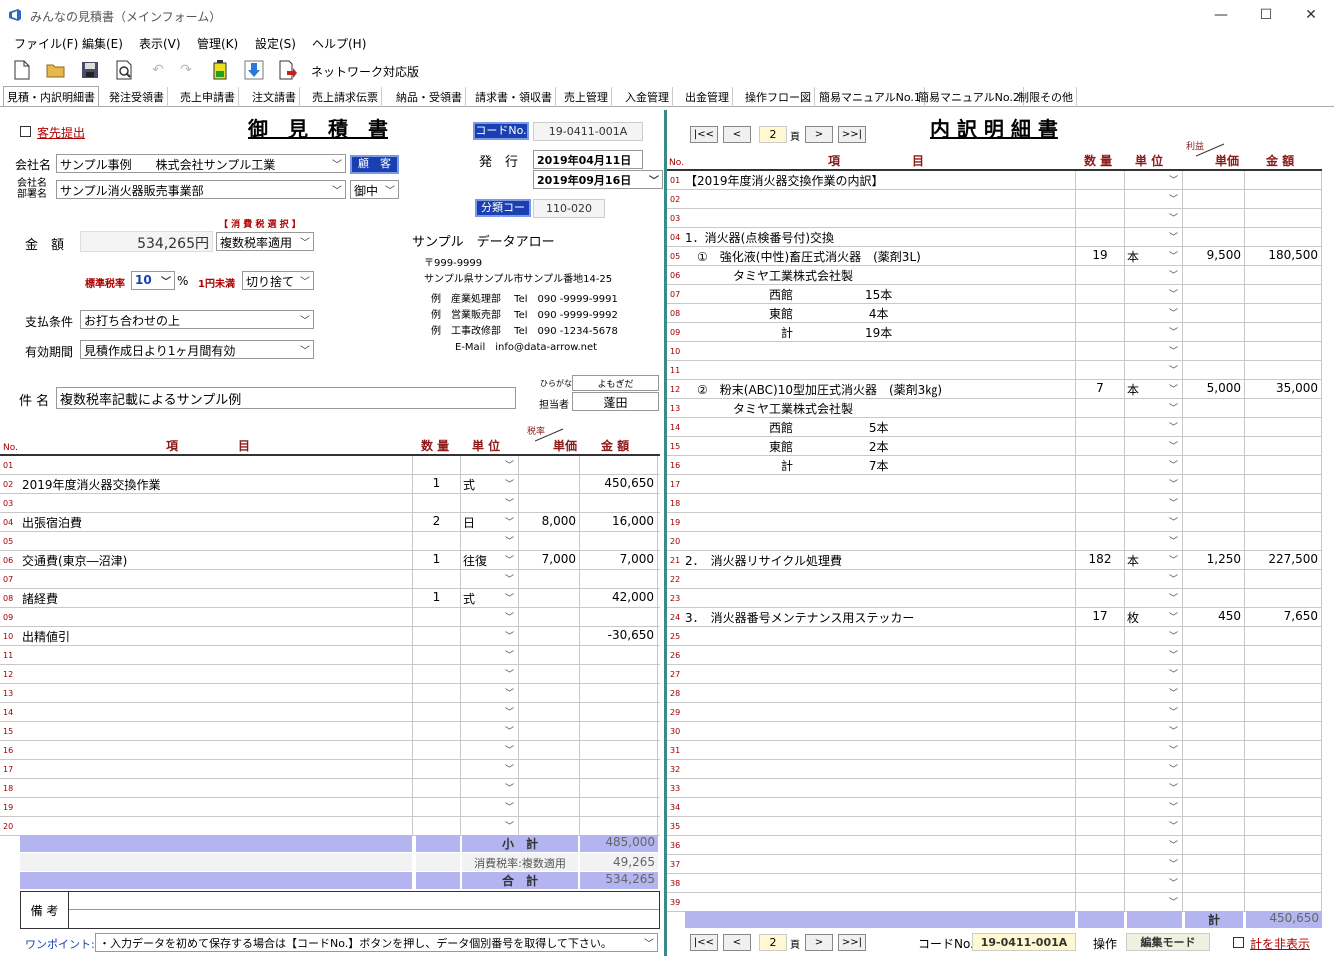 Image resolution: width=1334 pixels, height=963 pixels. I want to click on redo-icon: ↷, so click(186, 70).